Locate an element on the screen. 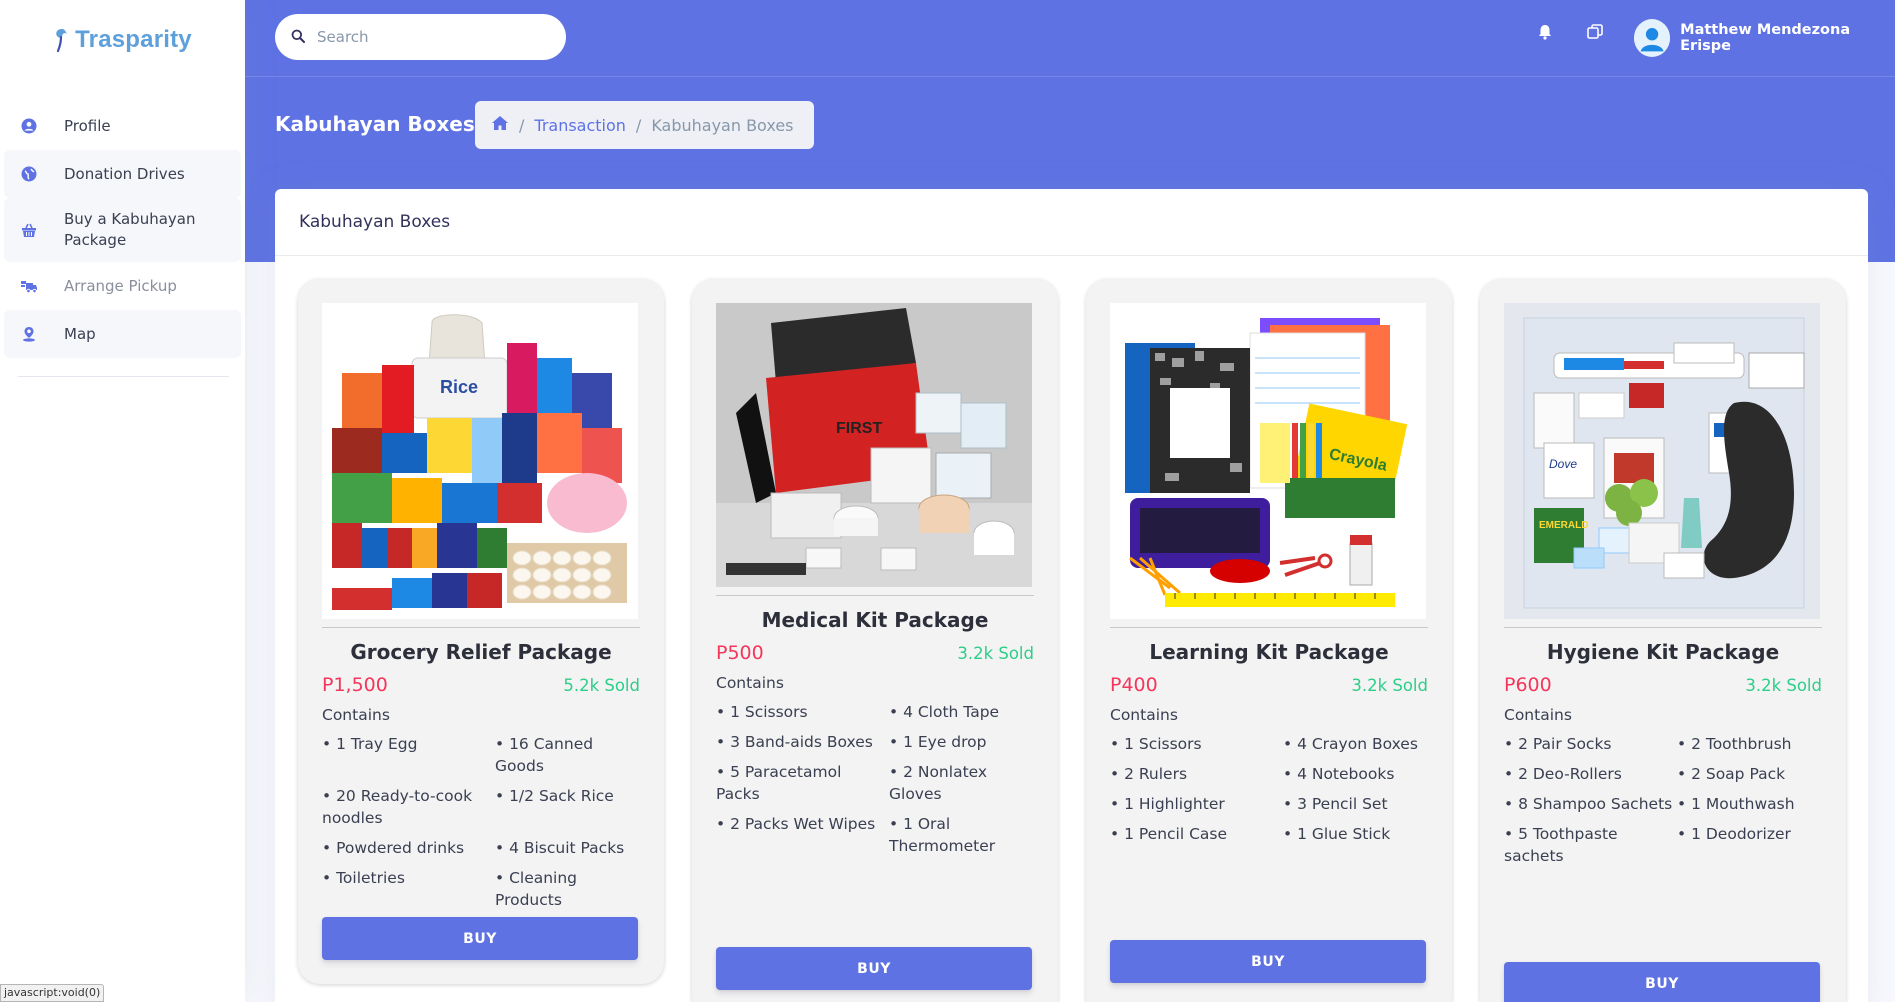 This screenshot has height=1002, width=1895. profile-icon is located at coordinates (29, 126).